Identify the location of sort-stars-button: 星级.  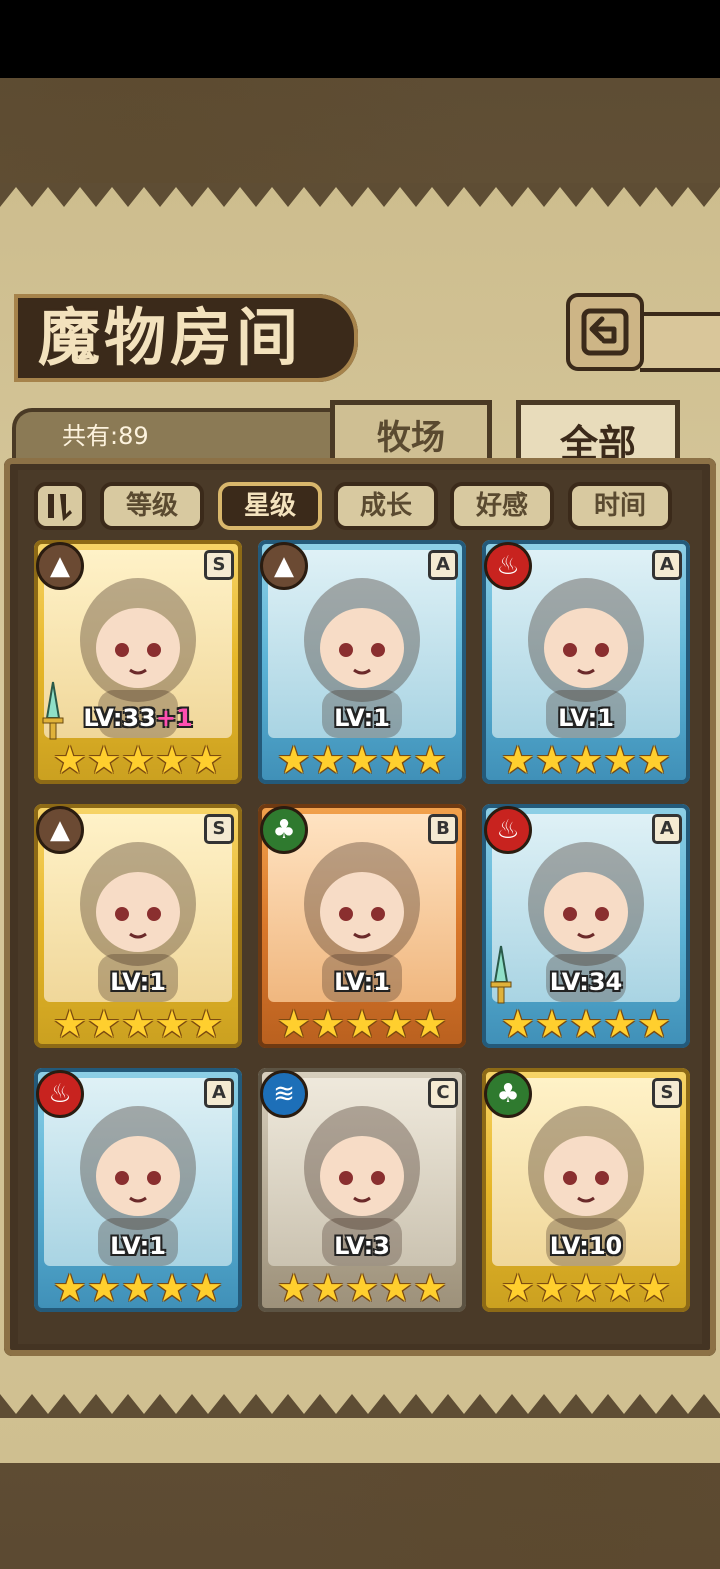
(270, 506).